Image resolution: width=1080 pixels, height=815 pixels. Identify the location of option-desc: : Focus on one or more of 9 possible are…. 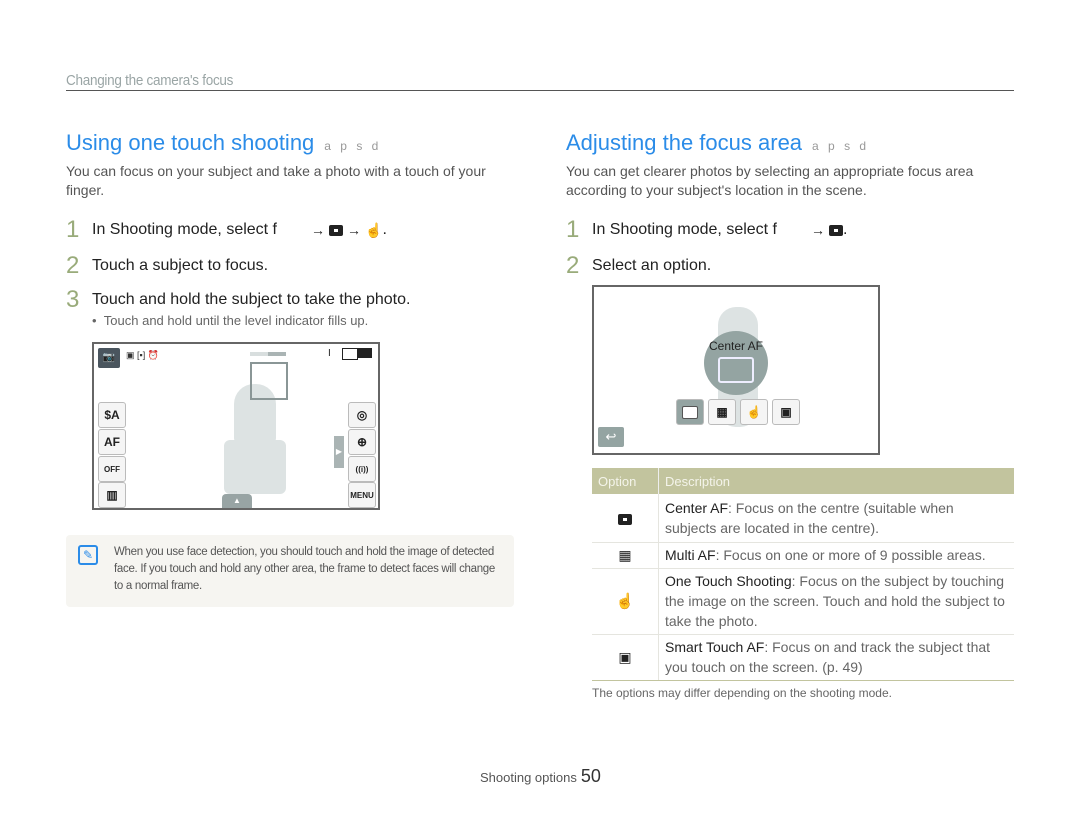
(850, 555).